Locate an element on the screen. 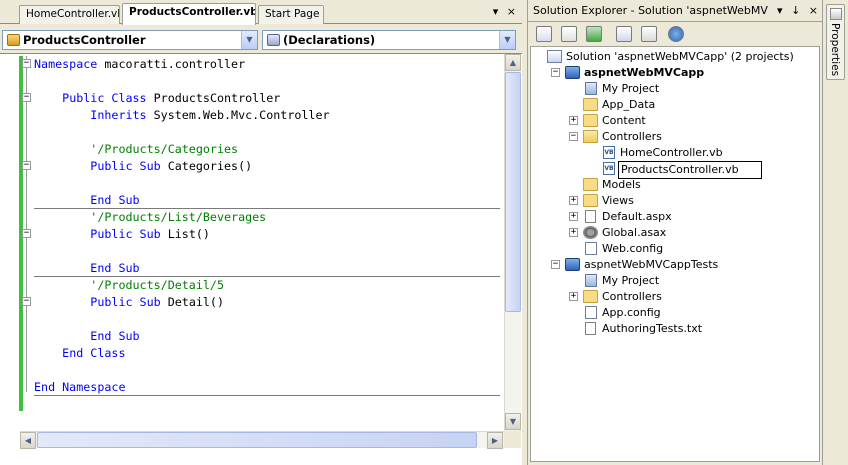 Image resolution: width=848 pixels, height=465 pixels. tab-label: HomeController.vb is located at coordinates (73, 14).